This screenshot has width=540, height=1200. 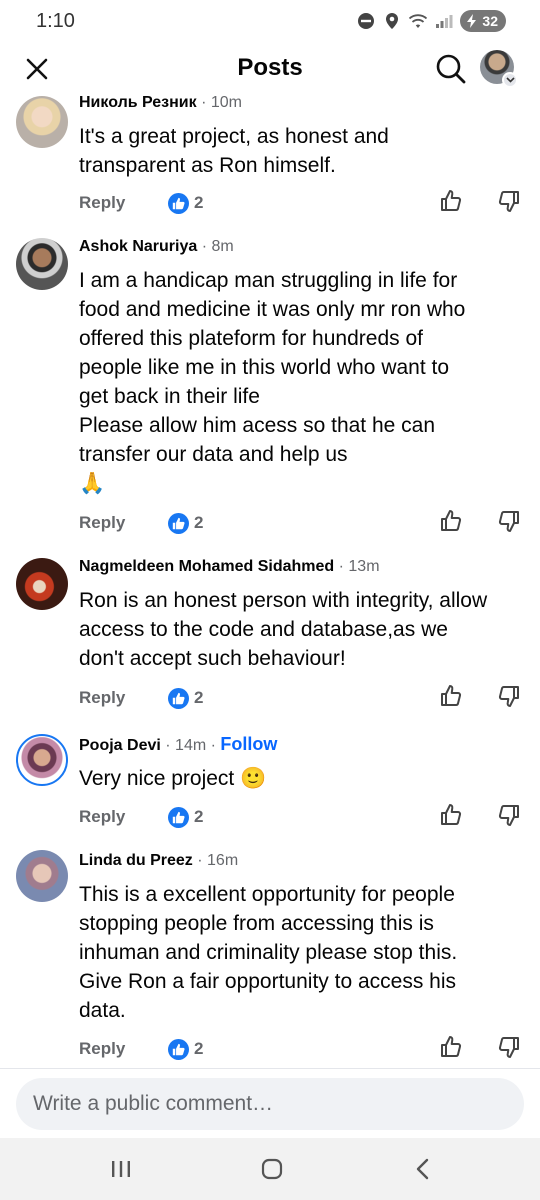 I want to click on author-name: Pooja Devi, so click(x=120, y=745).